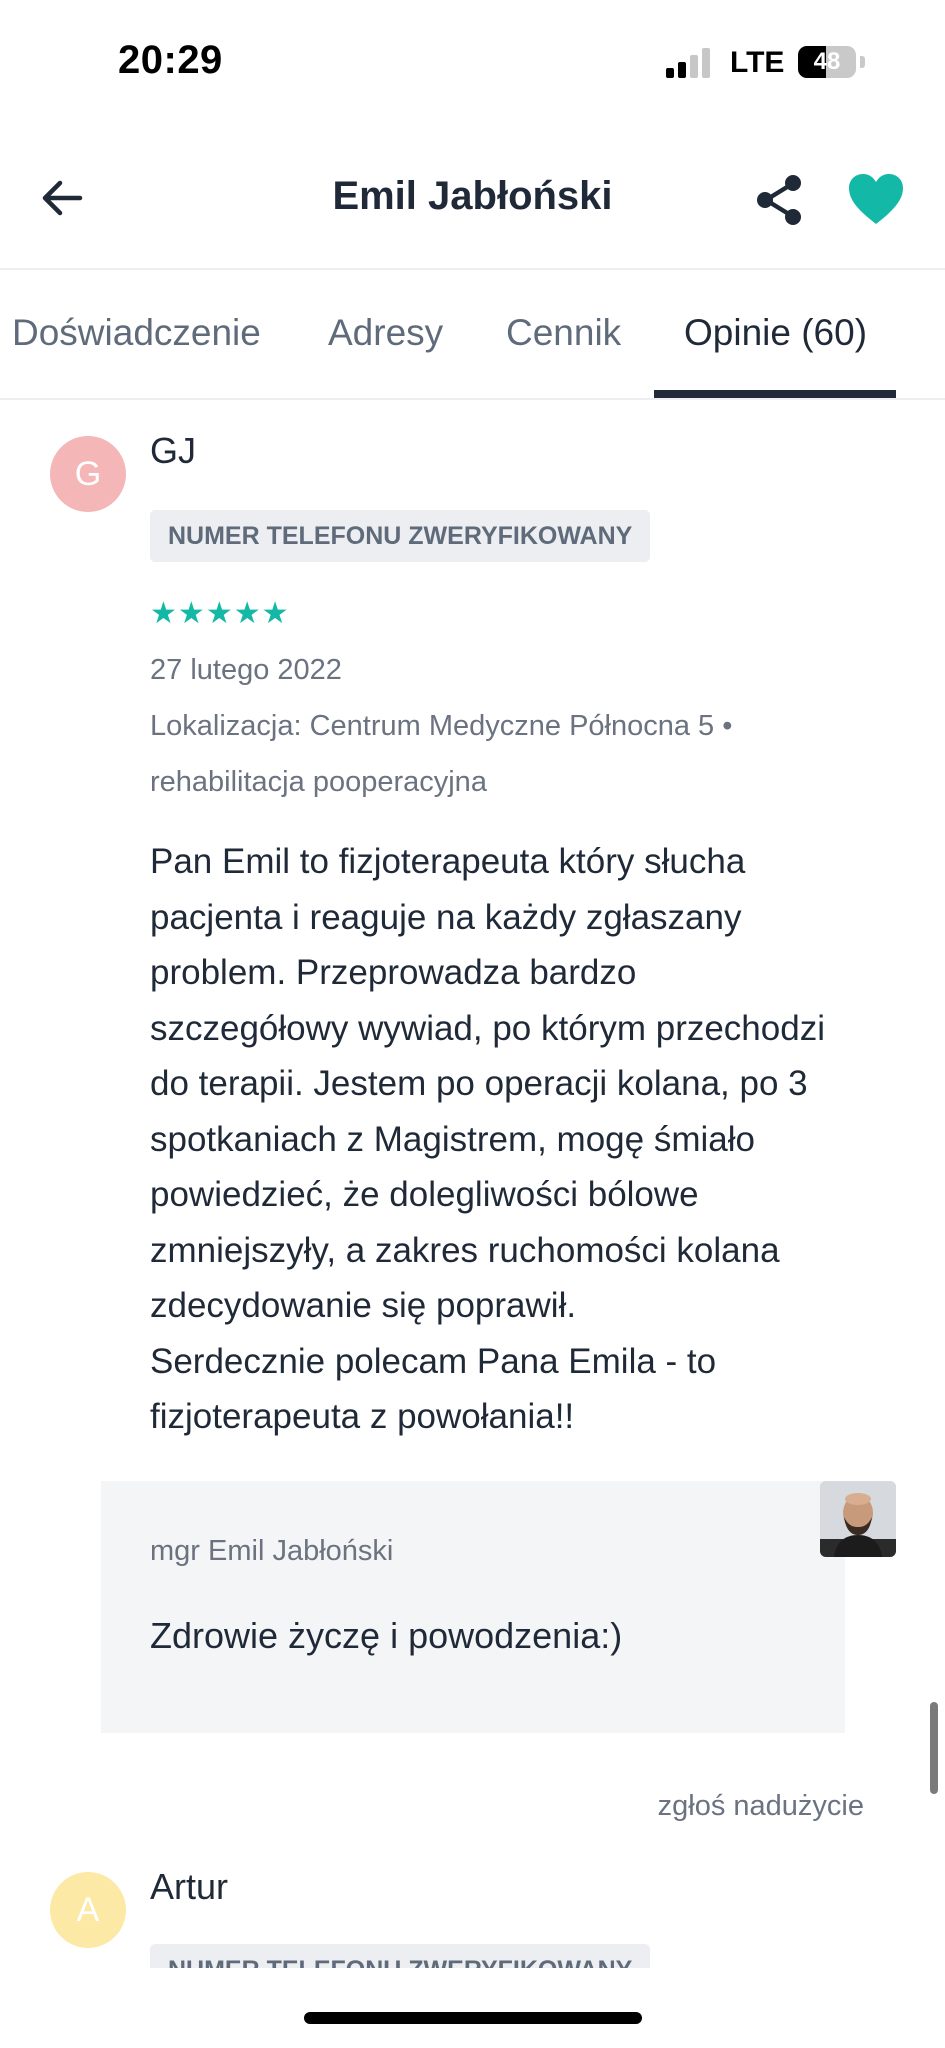 This screenshot has height=2048, width=945. Describe the element at coordinates (424, 1194) in the screenshot. I see `review-text-line: powiedzieć, że dolegliwości bólowe` at that location.